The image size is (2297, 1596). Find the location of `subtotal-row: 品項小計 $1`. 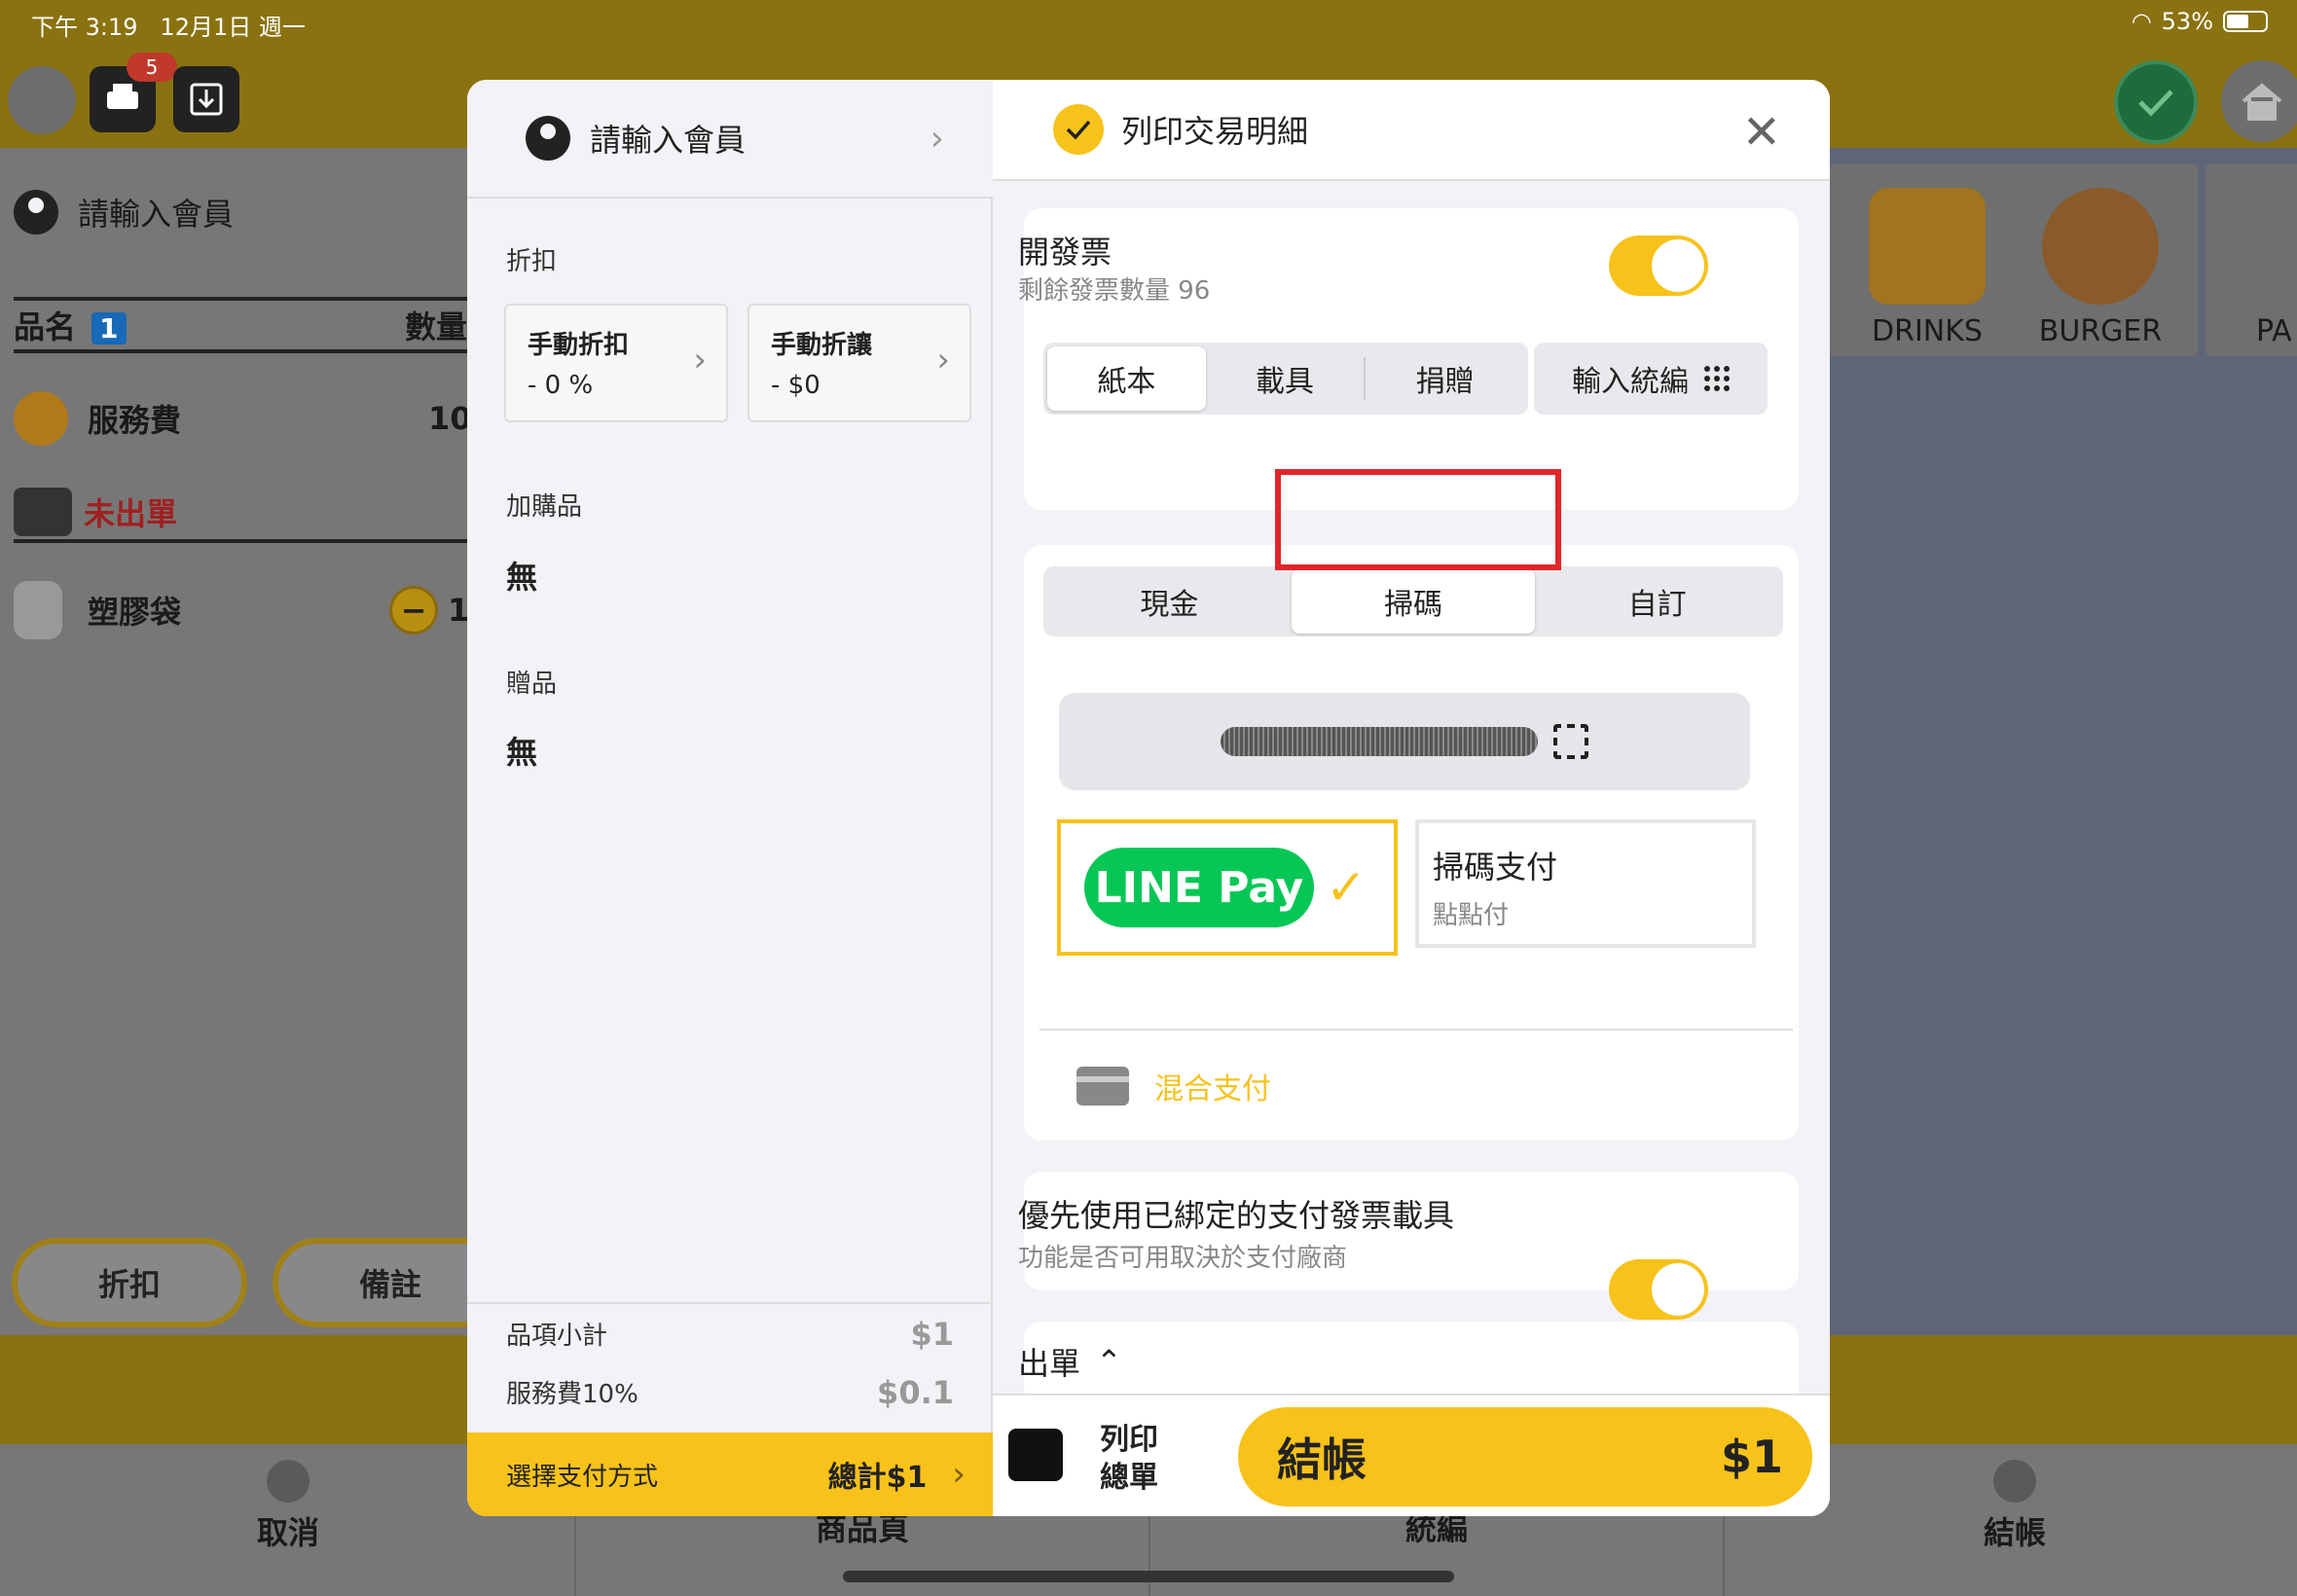

subtotal-row: 品項小計 $1 is located at coordinates (730, 1334).